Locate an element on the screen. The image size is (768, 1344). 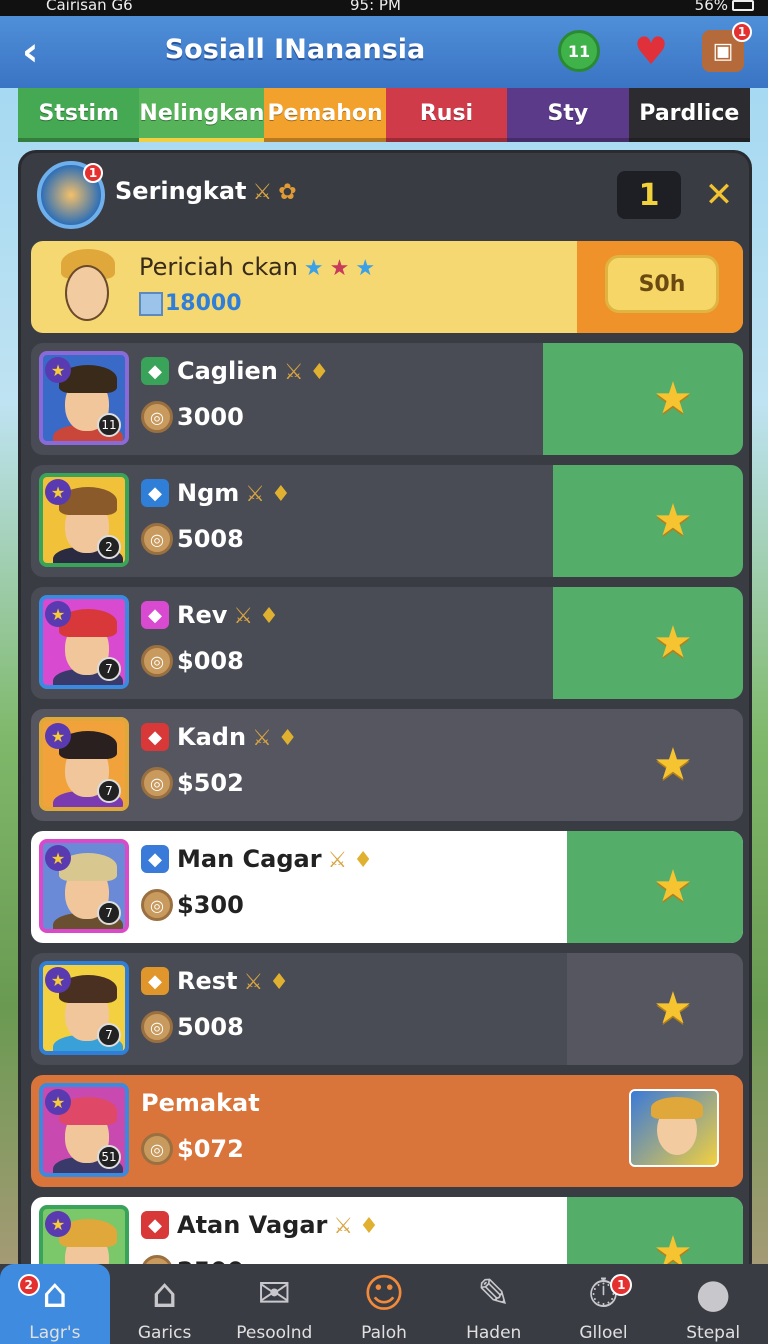
home-icon: ⌂ is located at coordinates (55, 1294).